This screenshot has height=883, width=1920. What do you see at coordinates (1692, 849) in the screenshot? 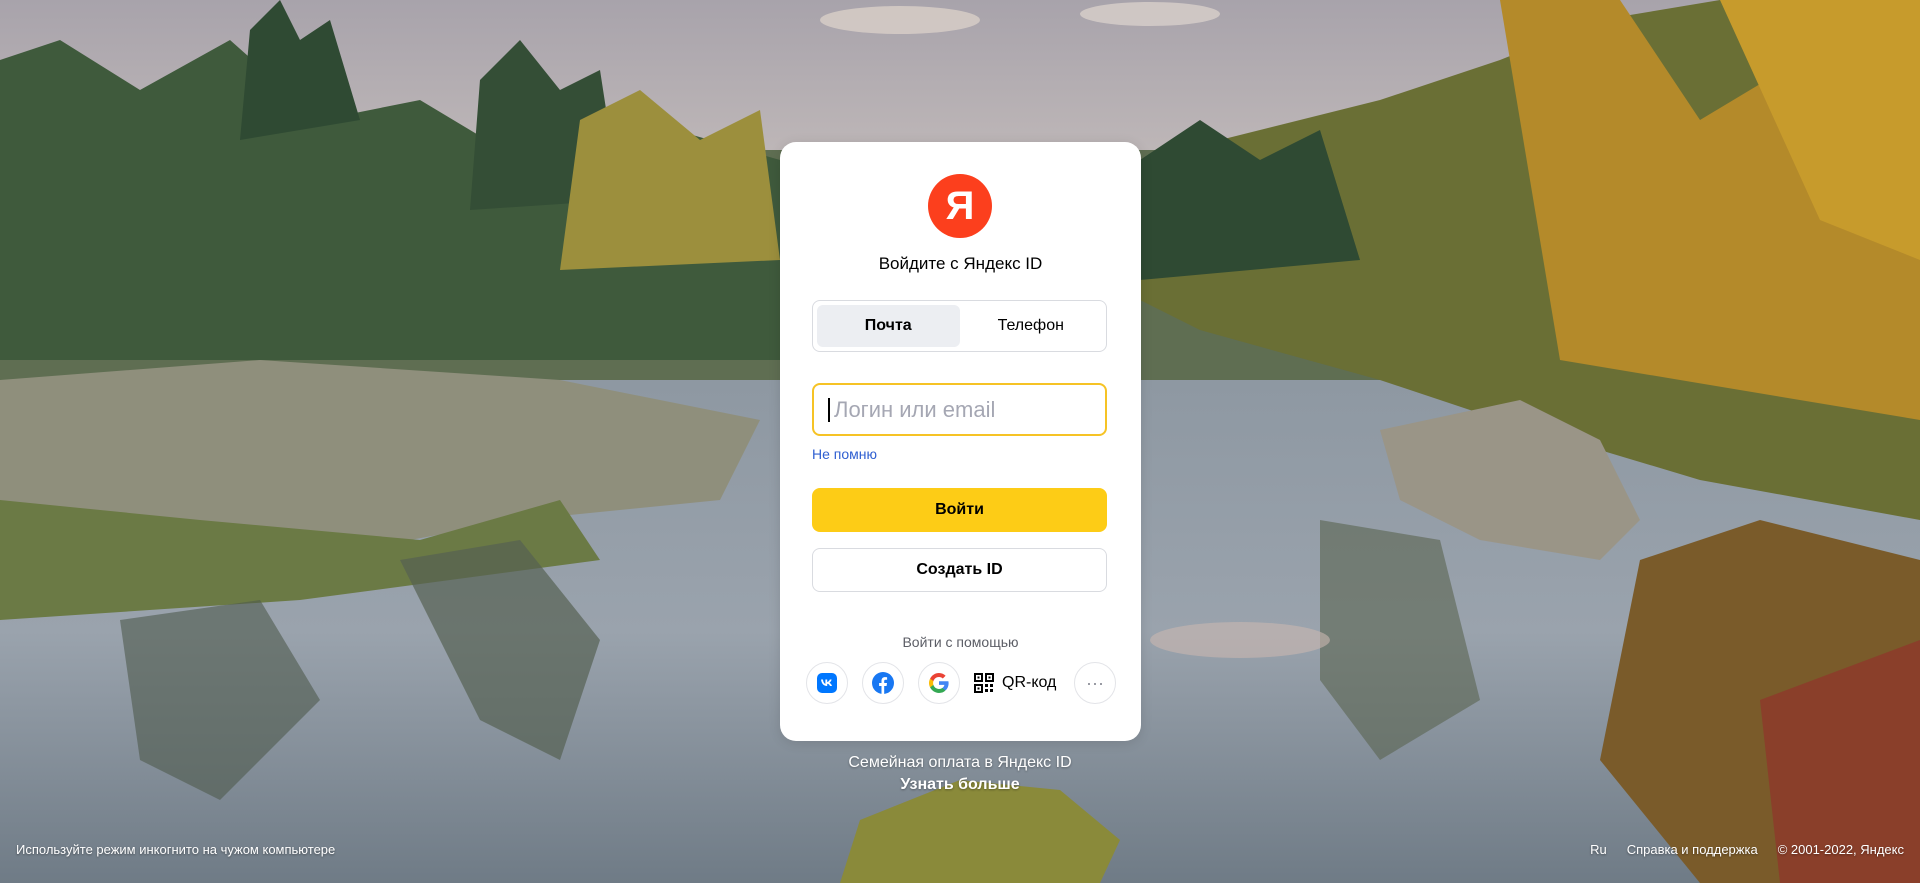
I see `help-link: Справка и поддержка` at bounding box center [1692, 849].